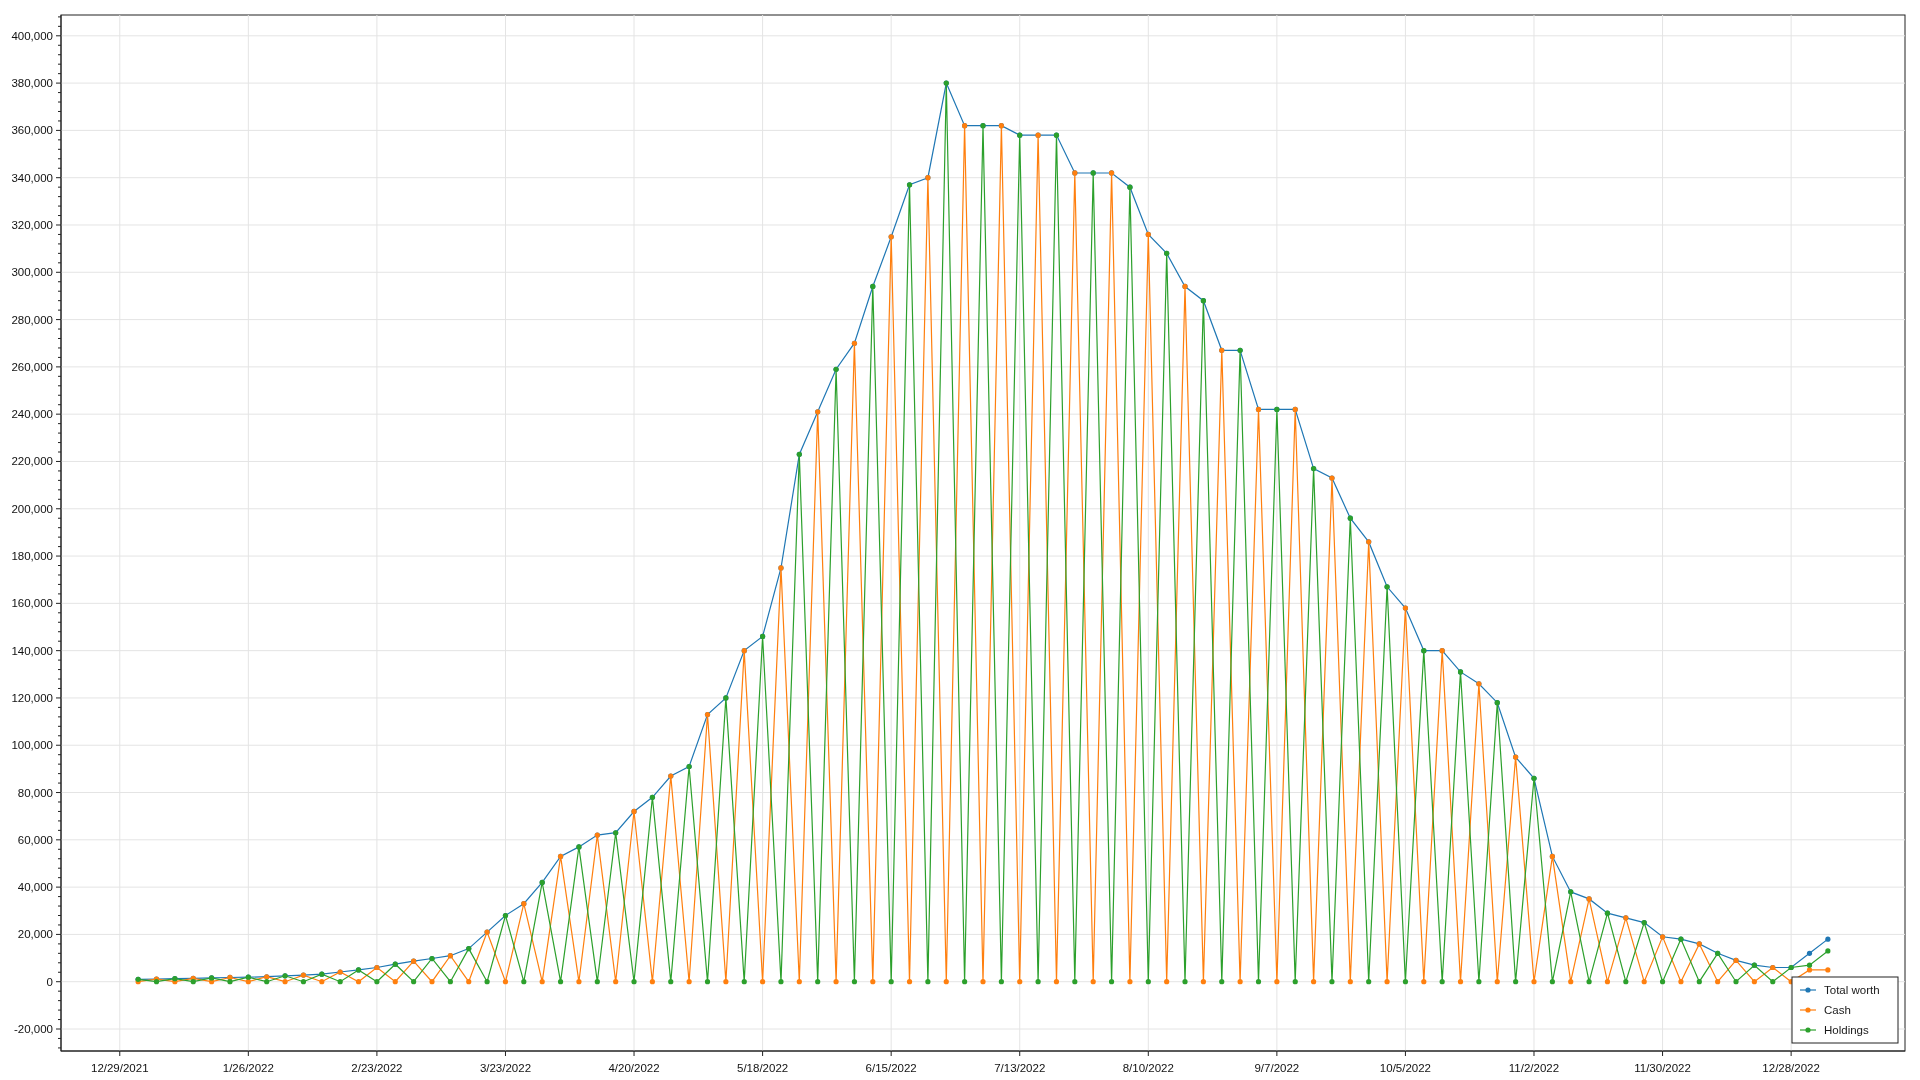 The image size is (1920, 1080). I want to click on y-axis-label: 180,000, so click(32, 556).